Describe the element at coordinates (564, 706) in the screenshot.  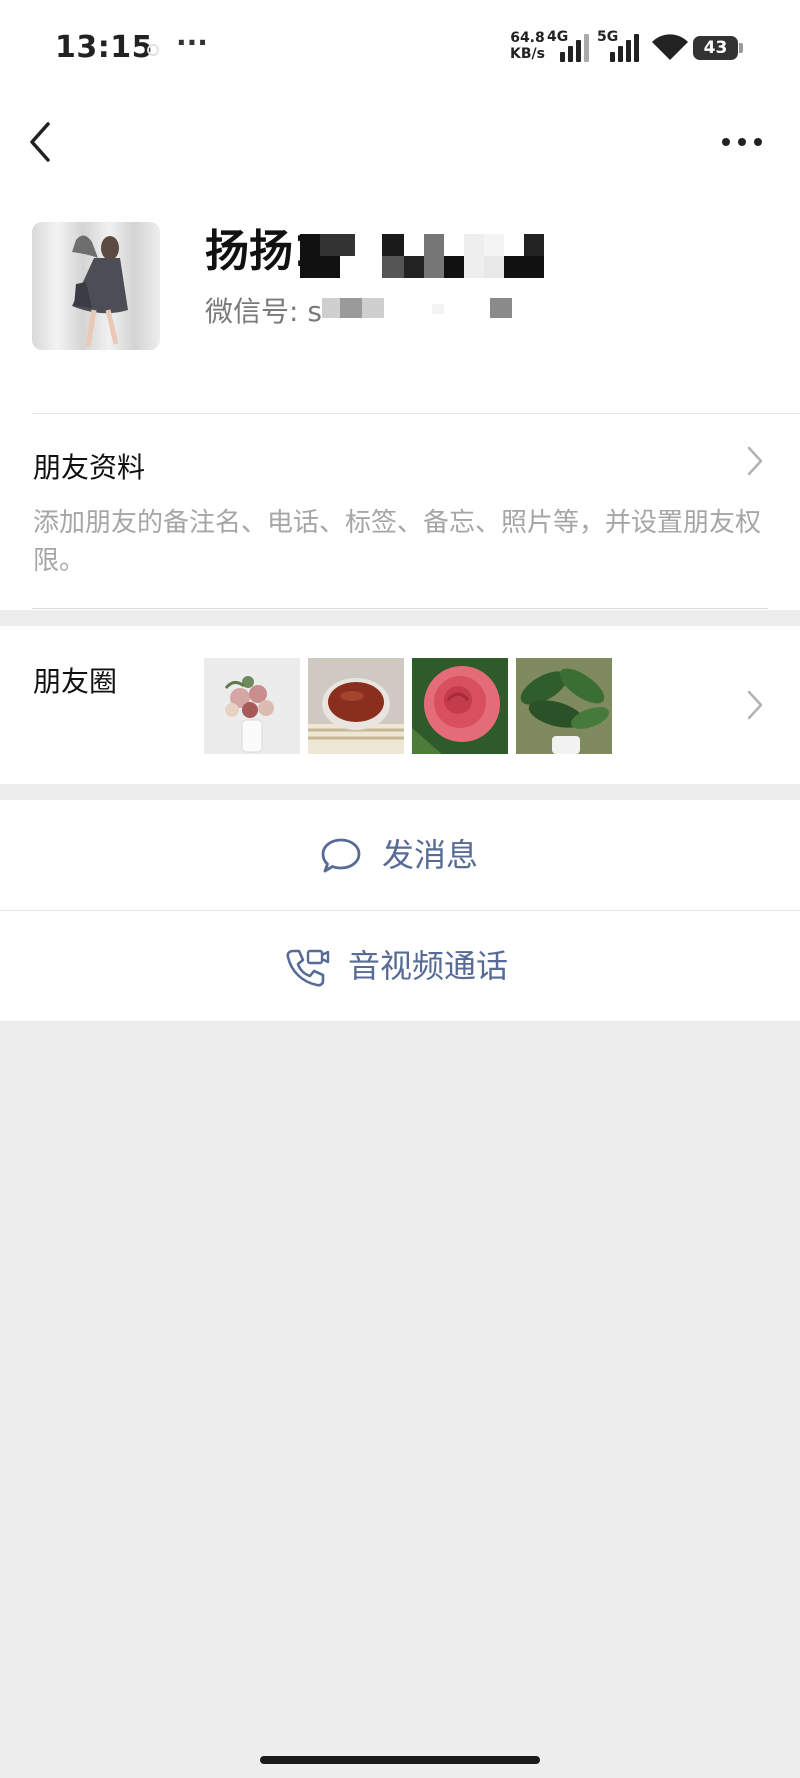
I see `moments-thumbnail-potted-plant` at that location.